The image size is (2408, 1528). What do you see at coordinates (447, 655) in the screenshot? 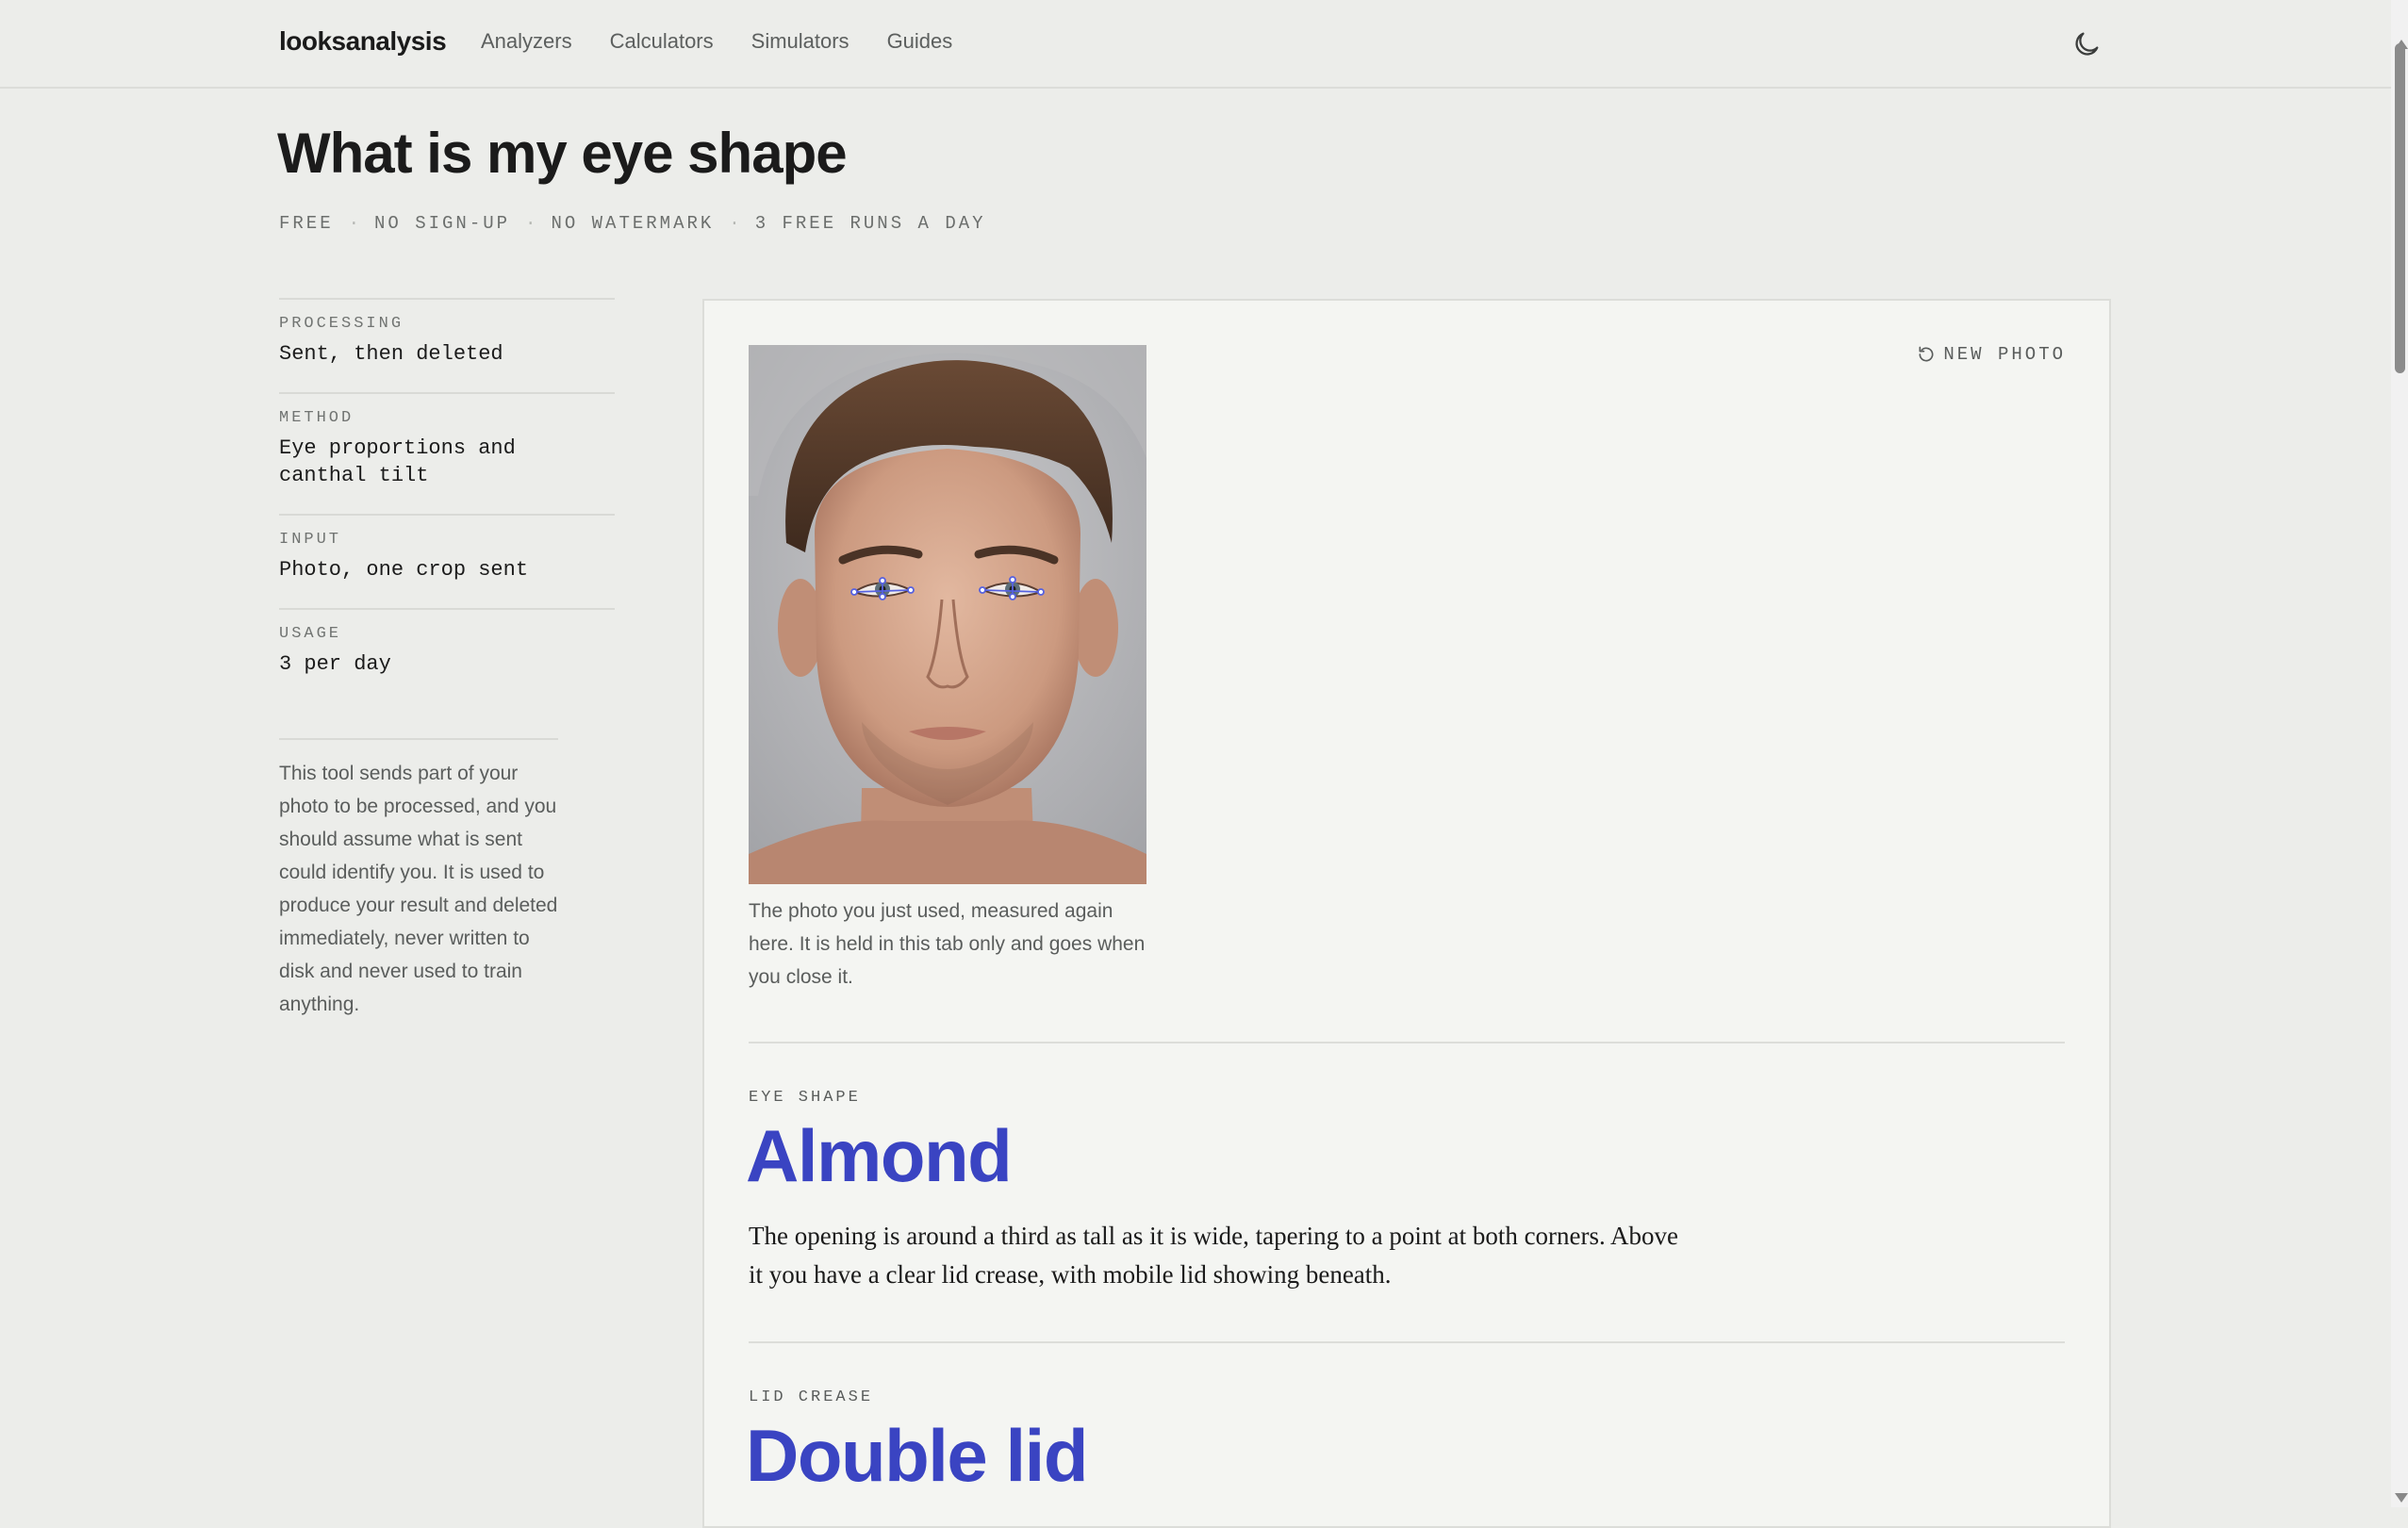
I see `meta-usage: USAGE 3 per day` at bounding box center [447, 655].